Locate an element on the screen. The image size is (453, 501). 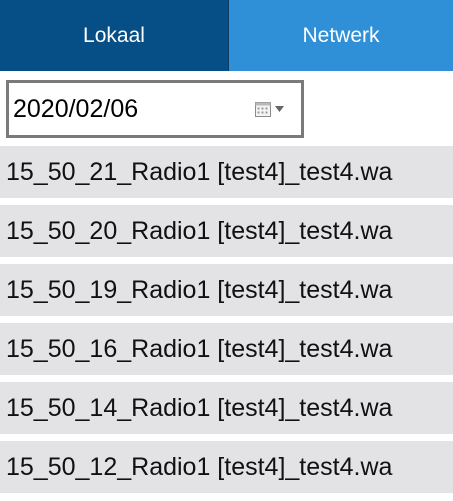
chevron-down-icon is located at coordinates (279, 109).